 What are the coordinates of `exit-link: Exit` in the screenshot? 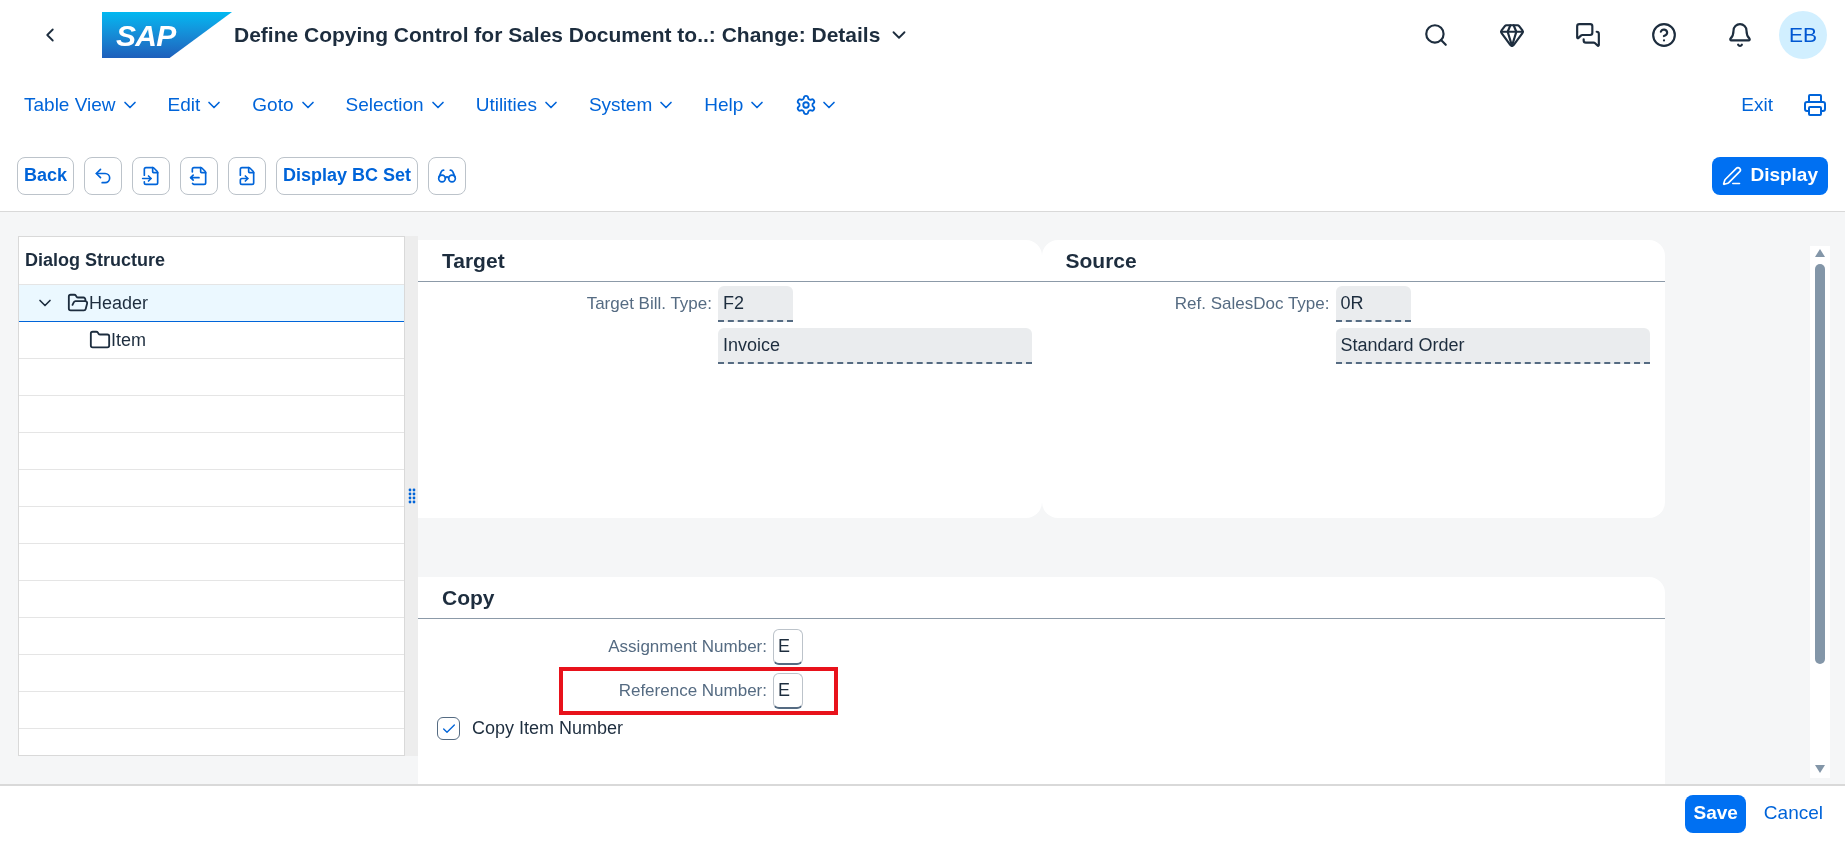 It's located at (1757, 105).